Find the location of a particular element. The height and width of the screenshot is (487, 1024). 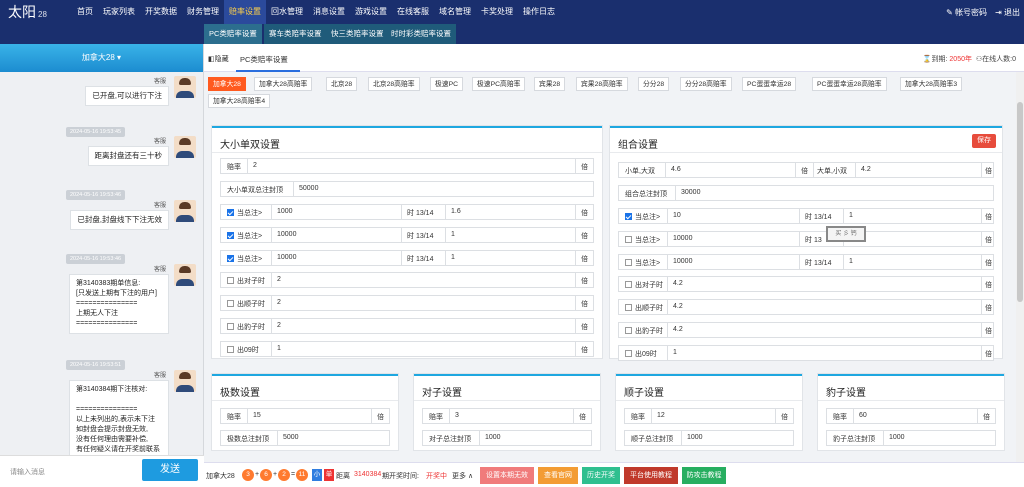

threshold-input: 1000 is located at coordinates (285, 211).